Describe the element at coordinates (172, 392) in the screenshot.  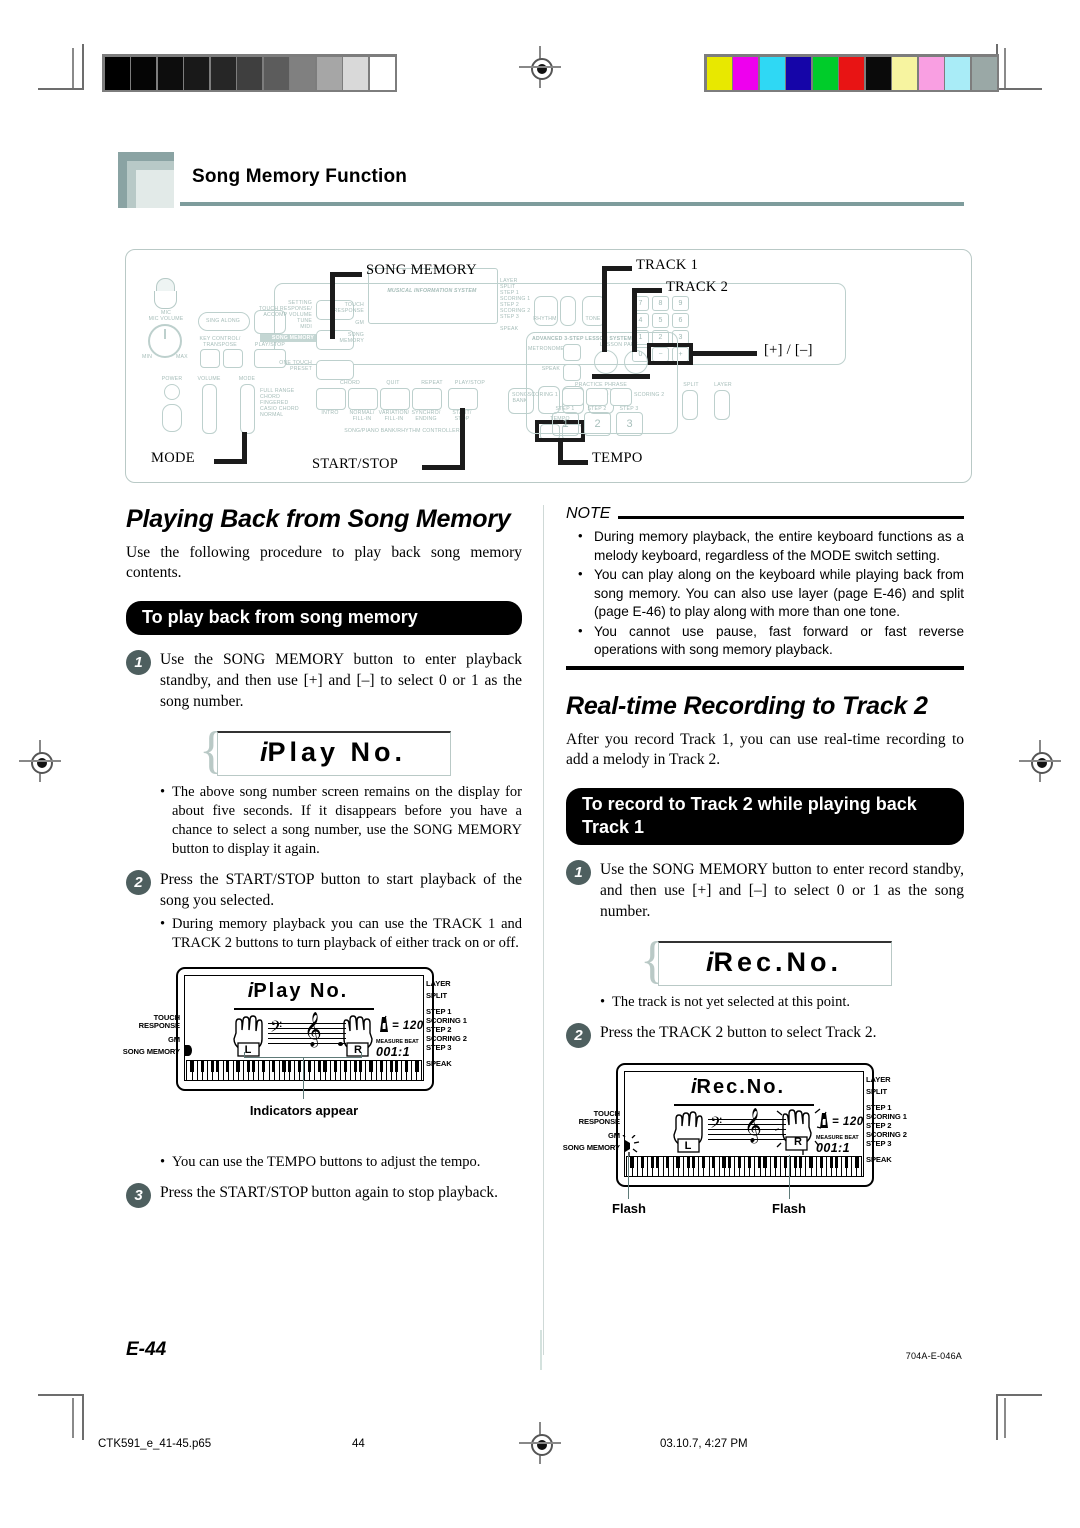
I see `power-button` at that location.